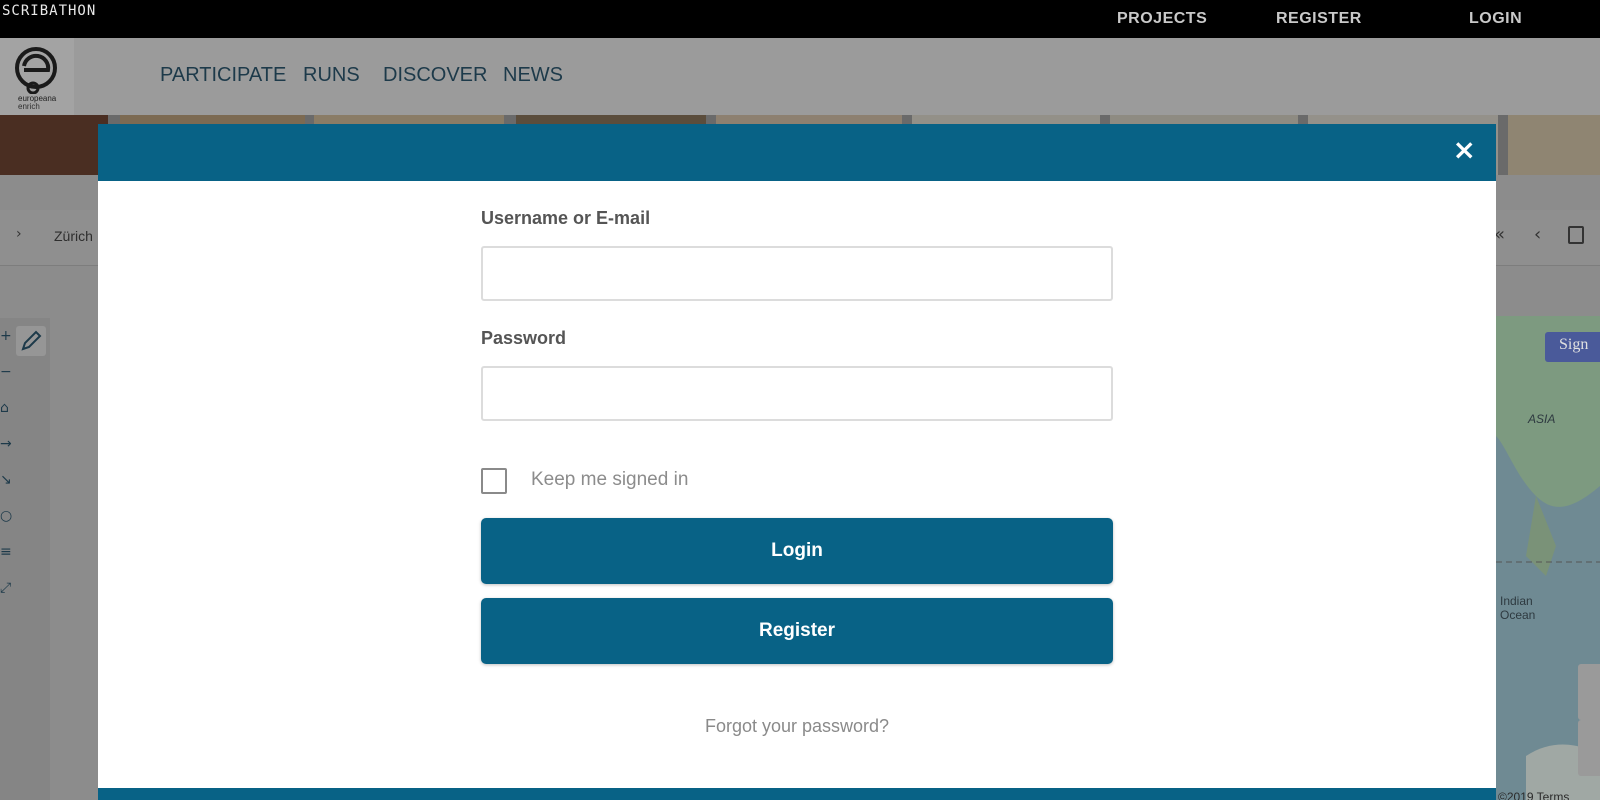 The width and height of the screenshot is (1600, 800). What do you see at coordinates (19, 234) in the screenshot?
I see `breadcrumb-chevron-icon: ›` at bounding box center [19, 234].